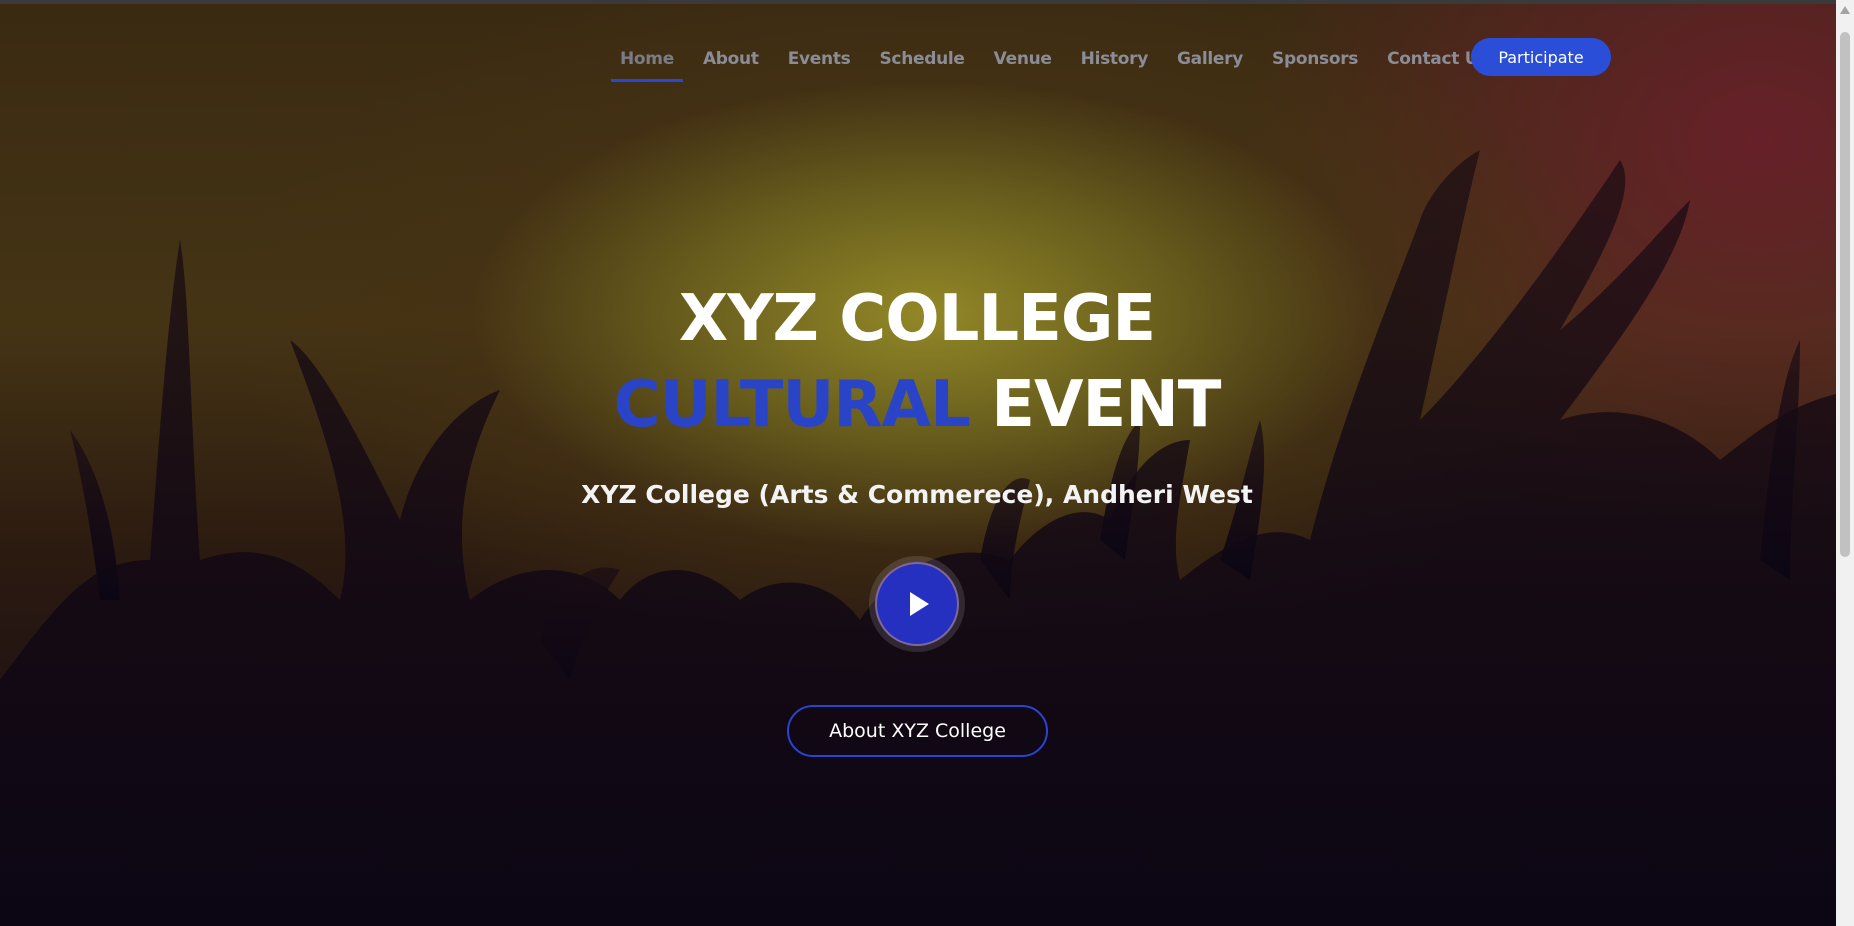 Image resolution: width=1854 pixels, height=926 pixels. I want to click on hero-title-line-2: CULTURAL EVENT, so click(917, 405).